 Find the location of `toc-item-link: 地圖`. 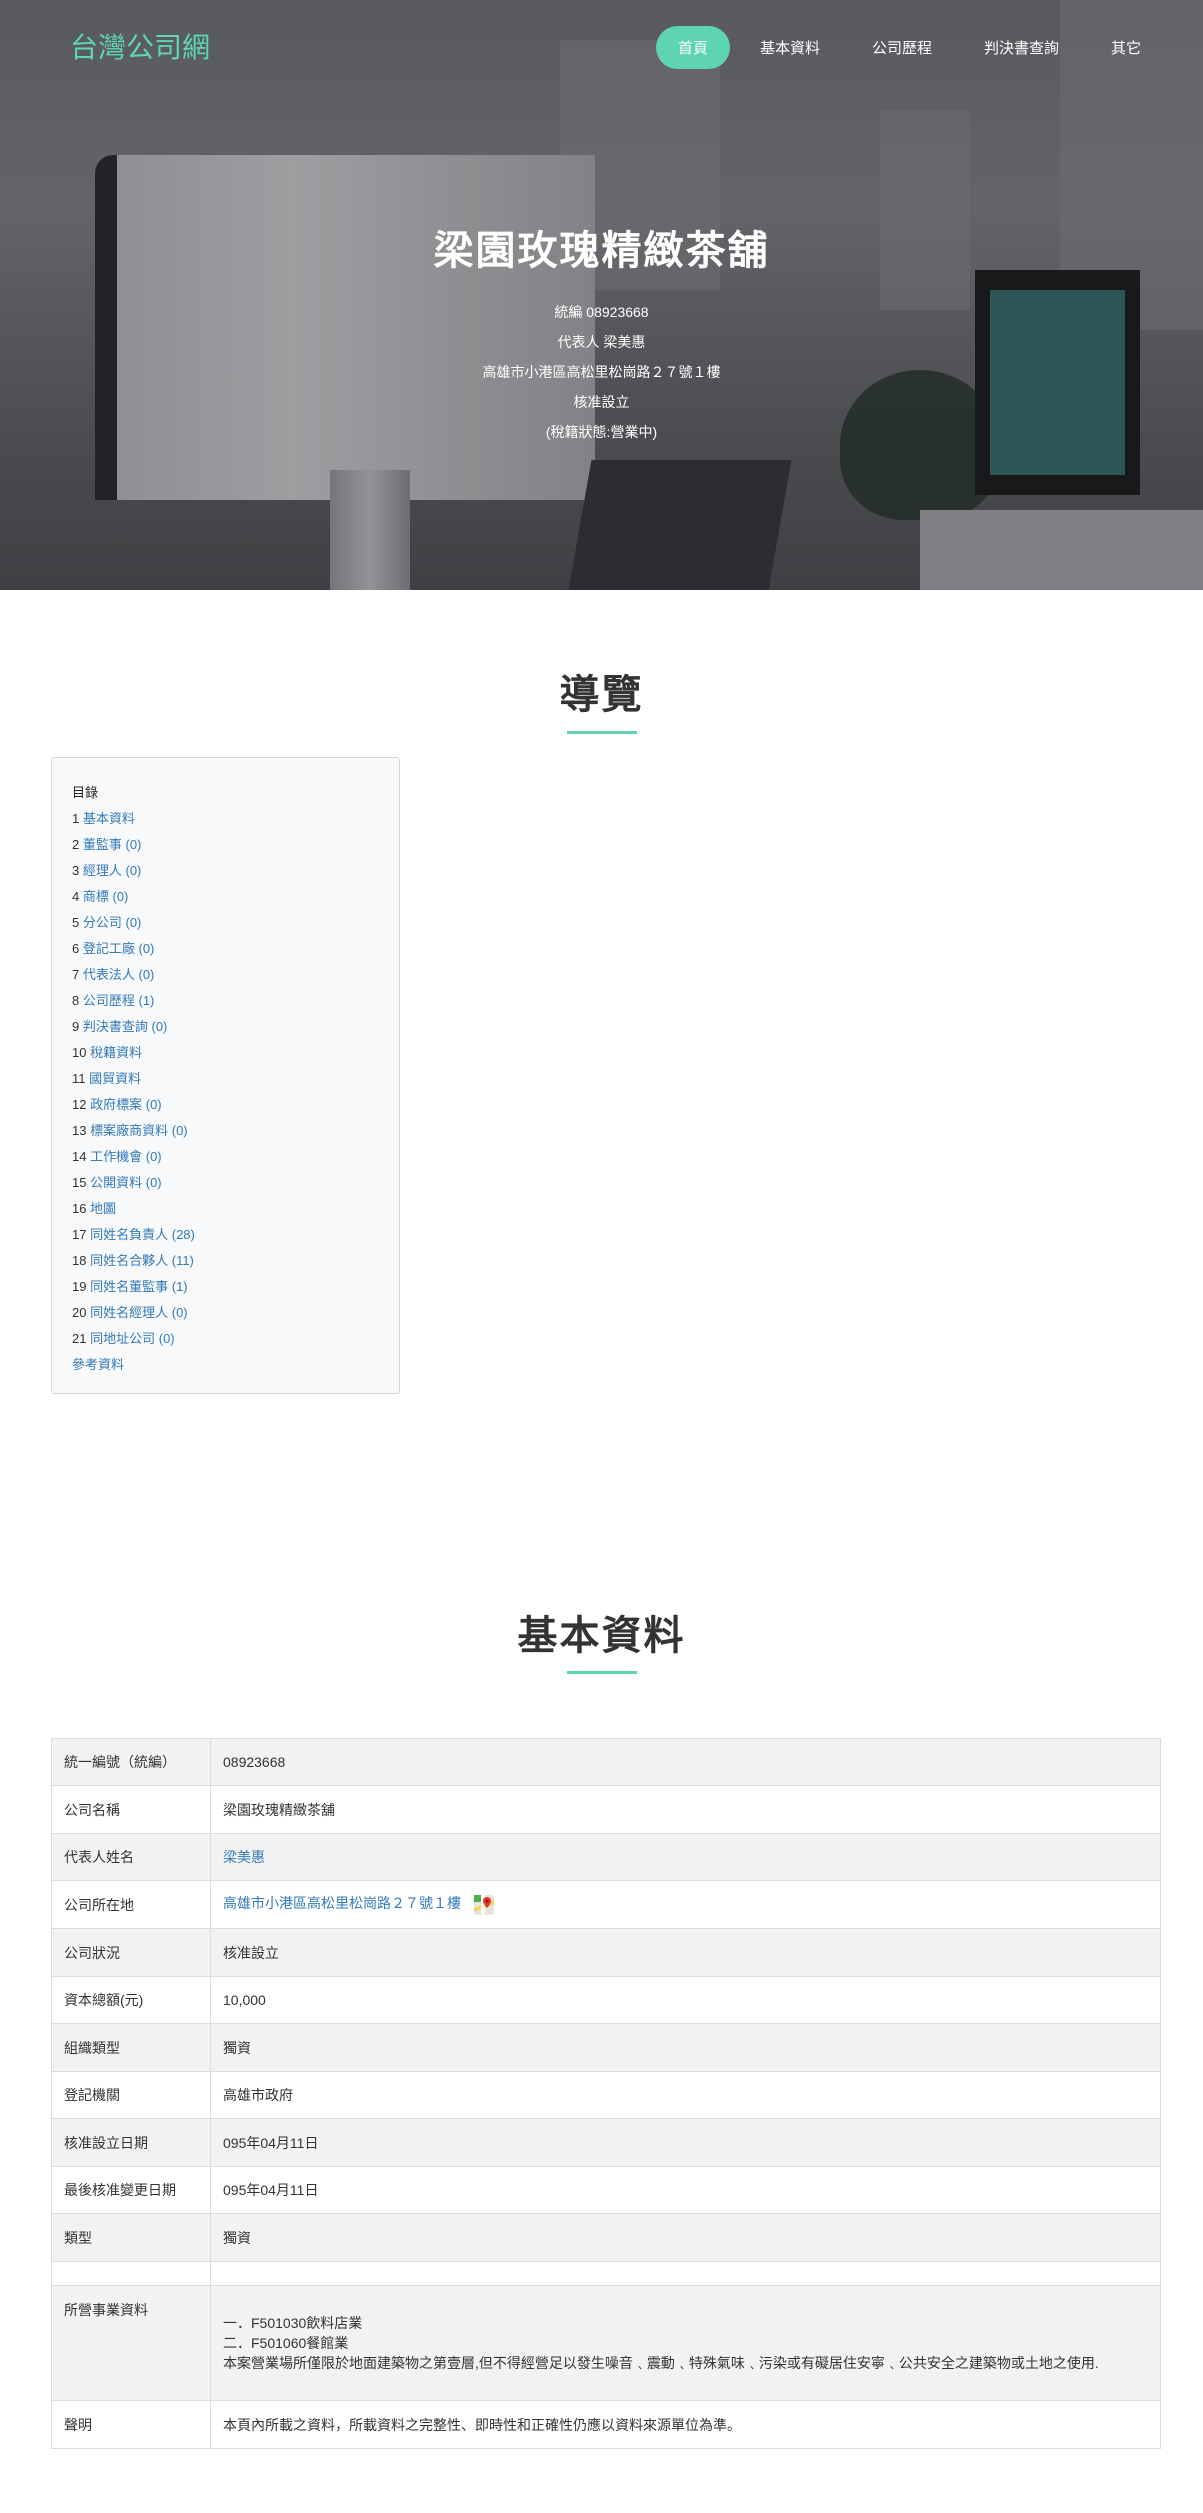

toc-item-link: 地圖 is located at coordinates (103, 1208).